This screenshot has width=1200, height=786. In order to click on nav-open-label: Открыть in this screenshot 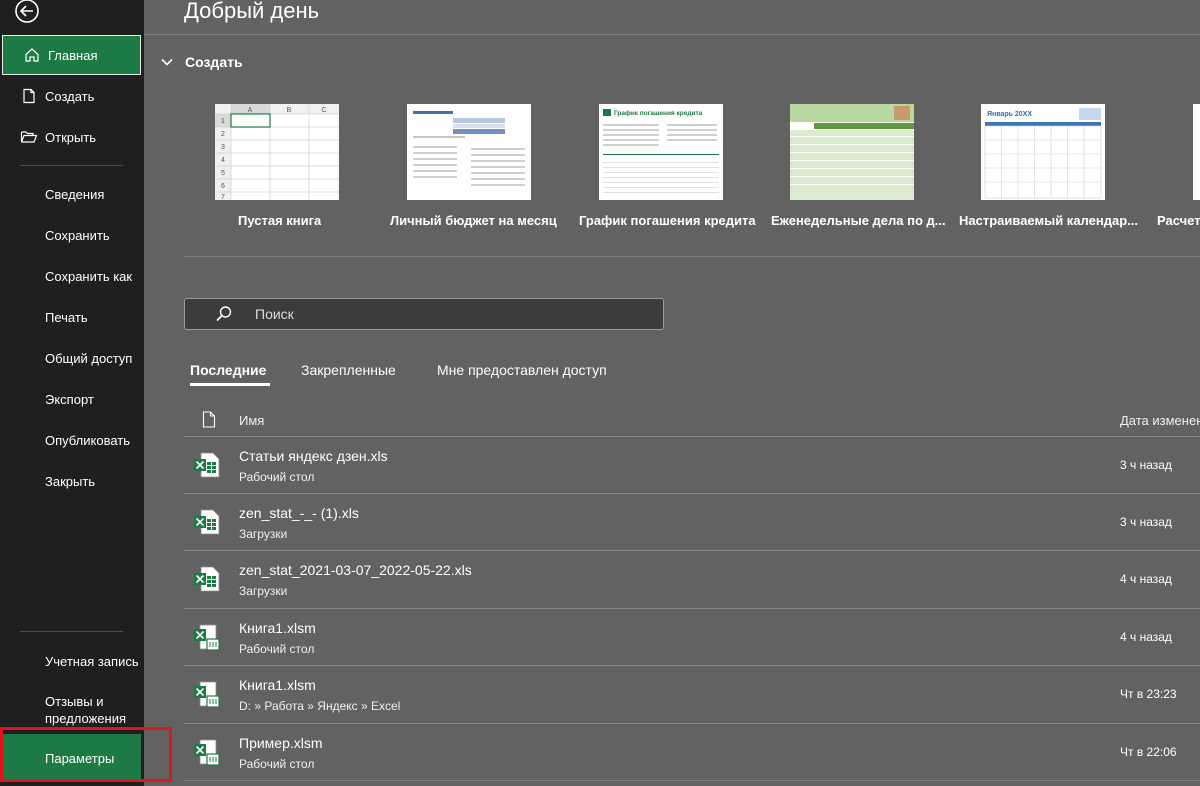, I will do `click(71, 137)`.